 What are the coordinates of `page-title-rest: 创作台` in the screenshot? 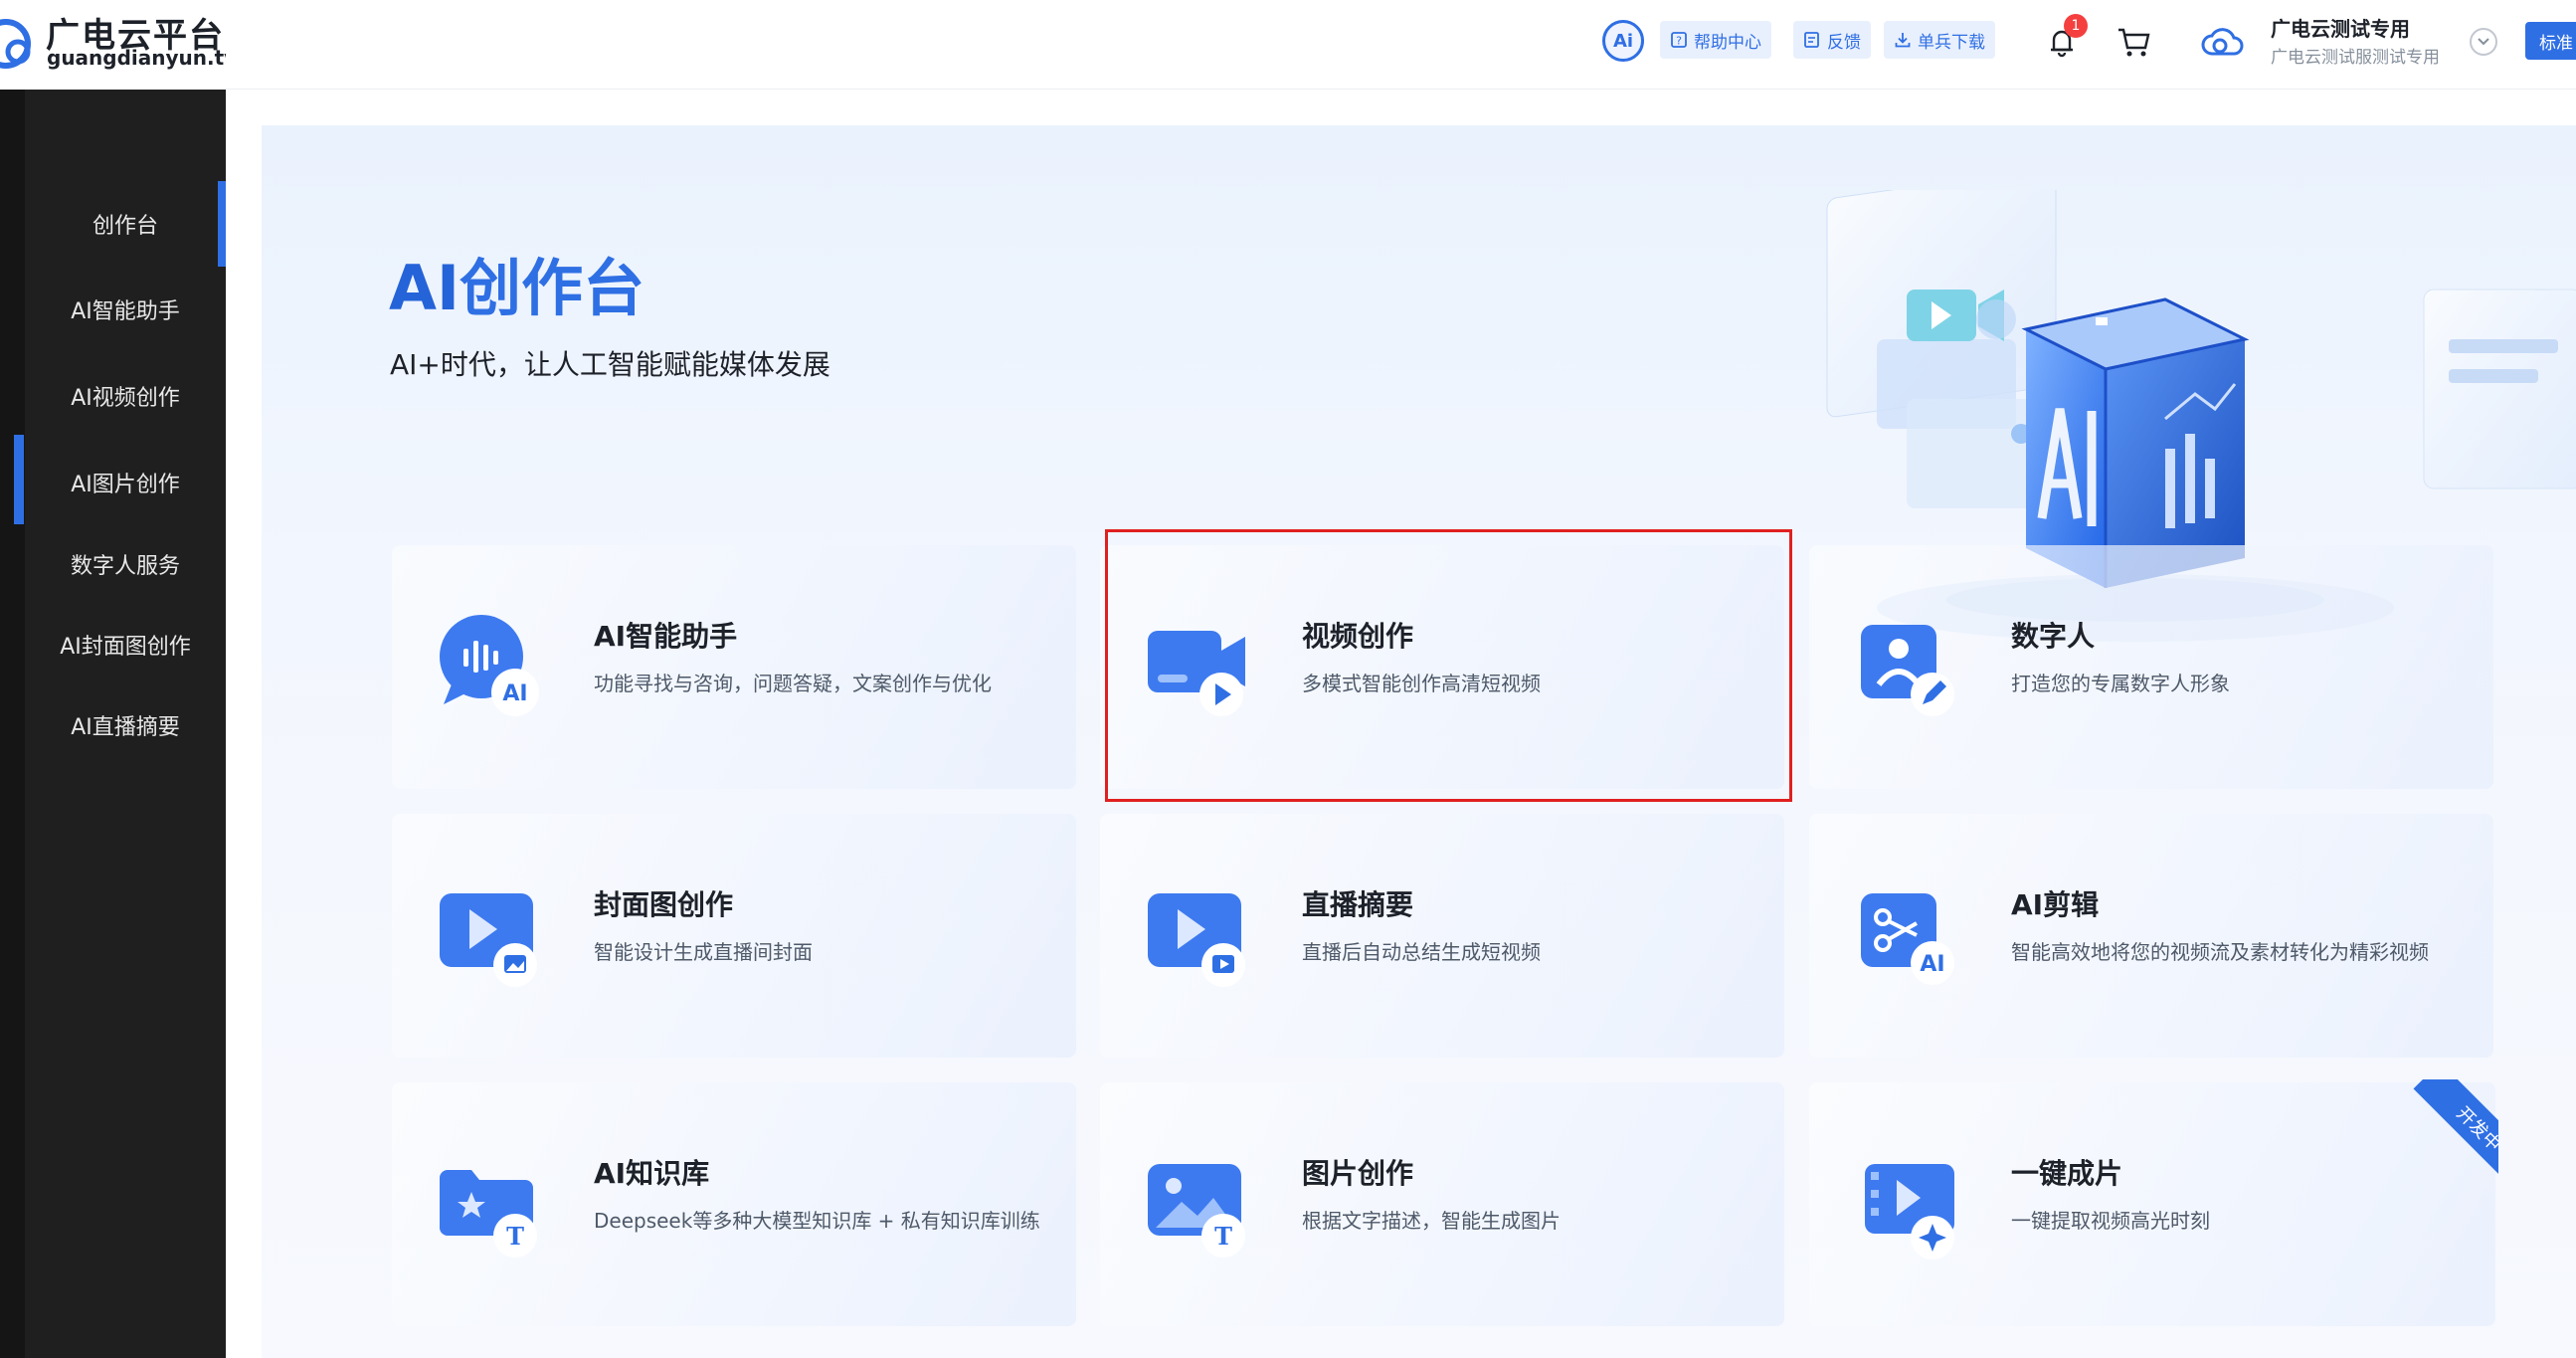 It's located at (552, 288).